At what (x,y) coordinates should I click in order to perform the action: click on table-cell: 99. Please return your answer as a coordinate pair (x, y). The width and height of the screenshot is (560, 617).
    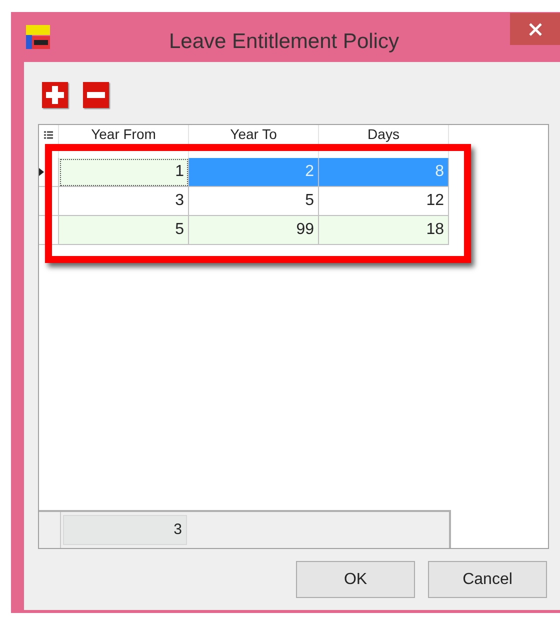
    Looking at the image, I should click on (254, 230).